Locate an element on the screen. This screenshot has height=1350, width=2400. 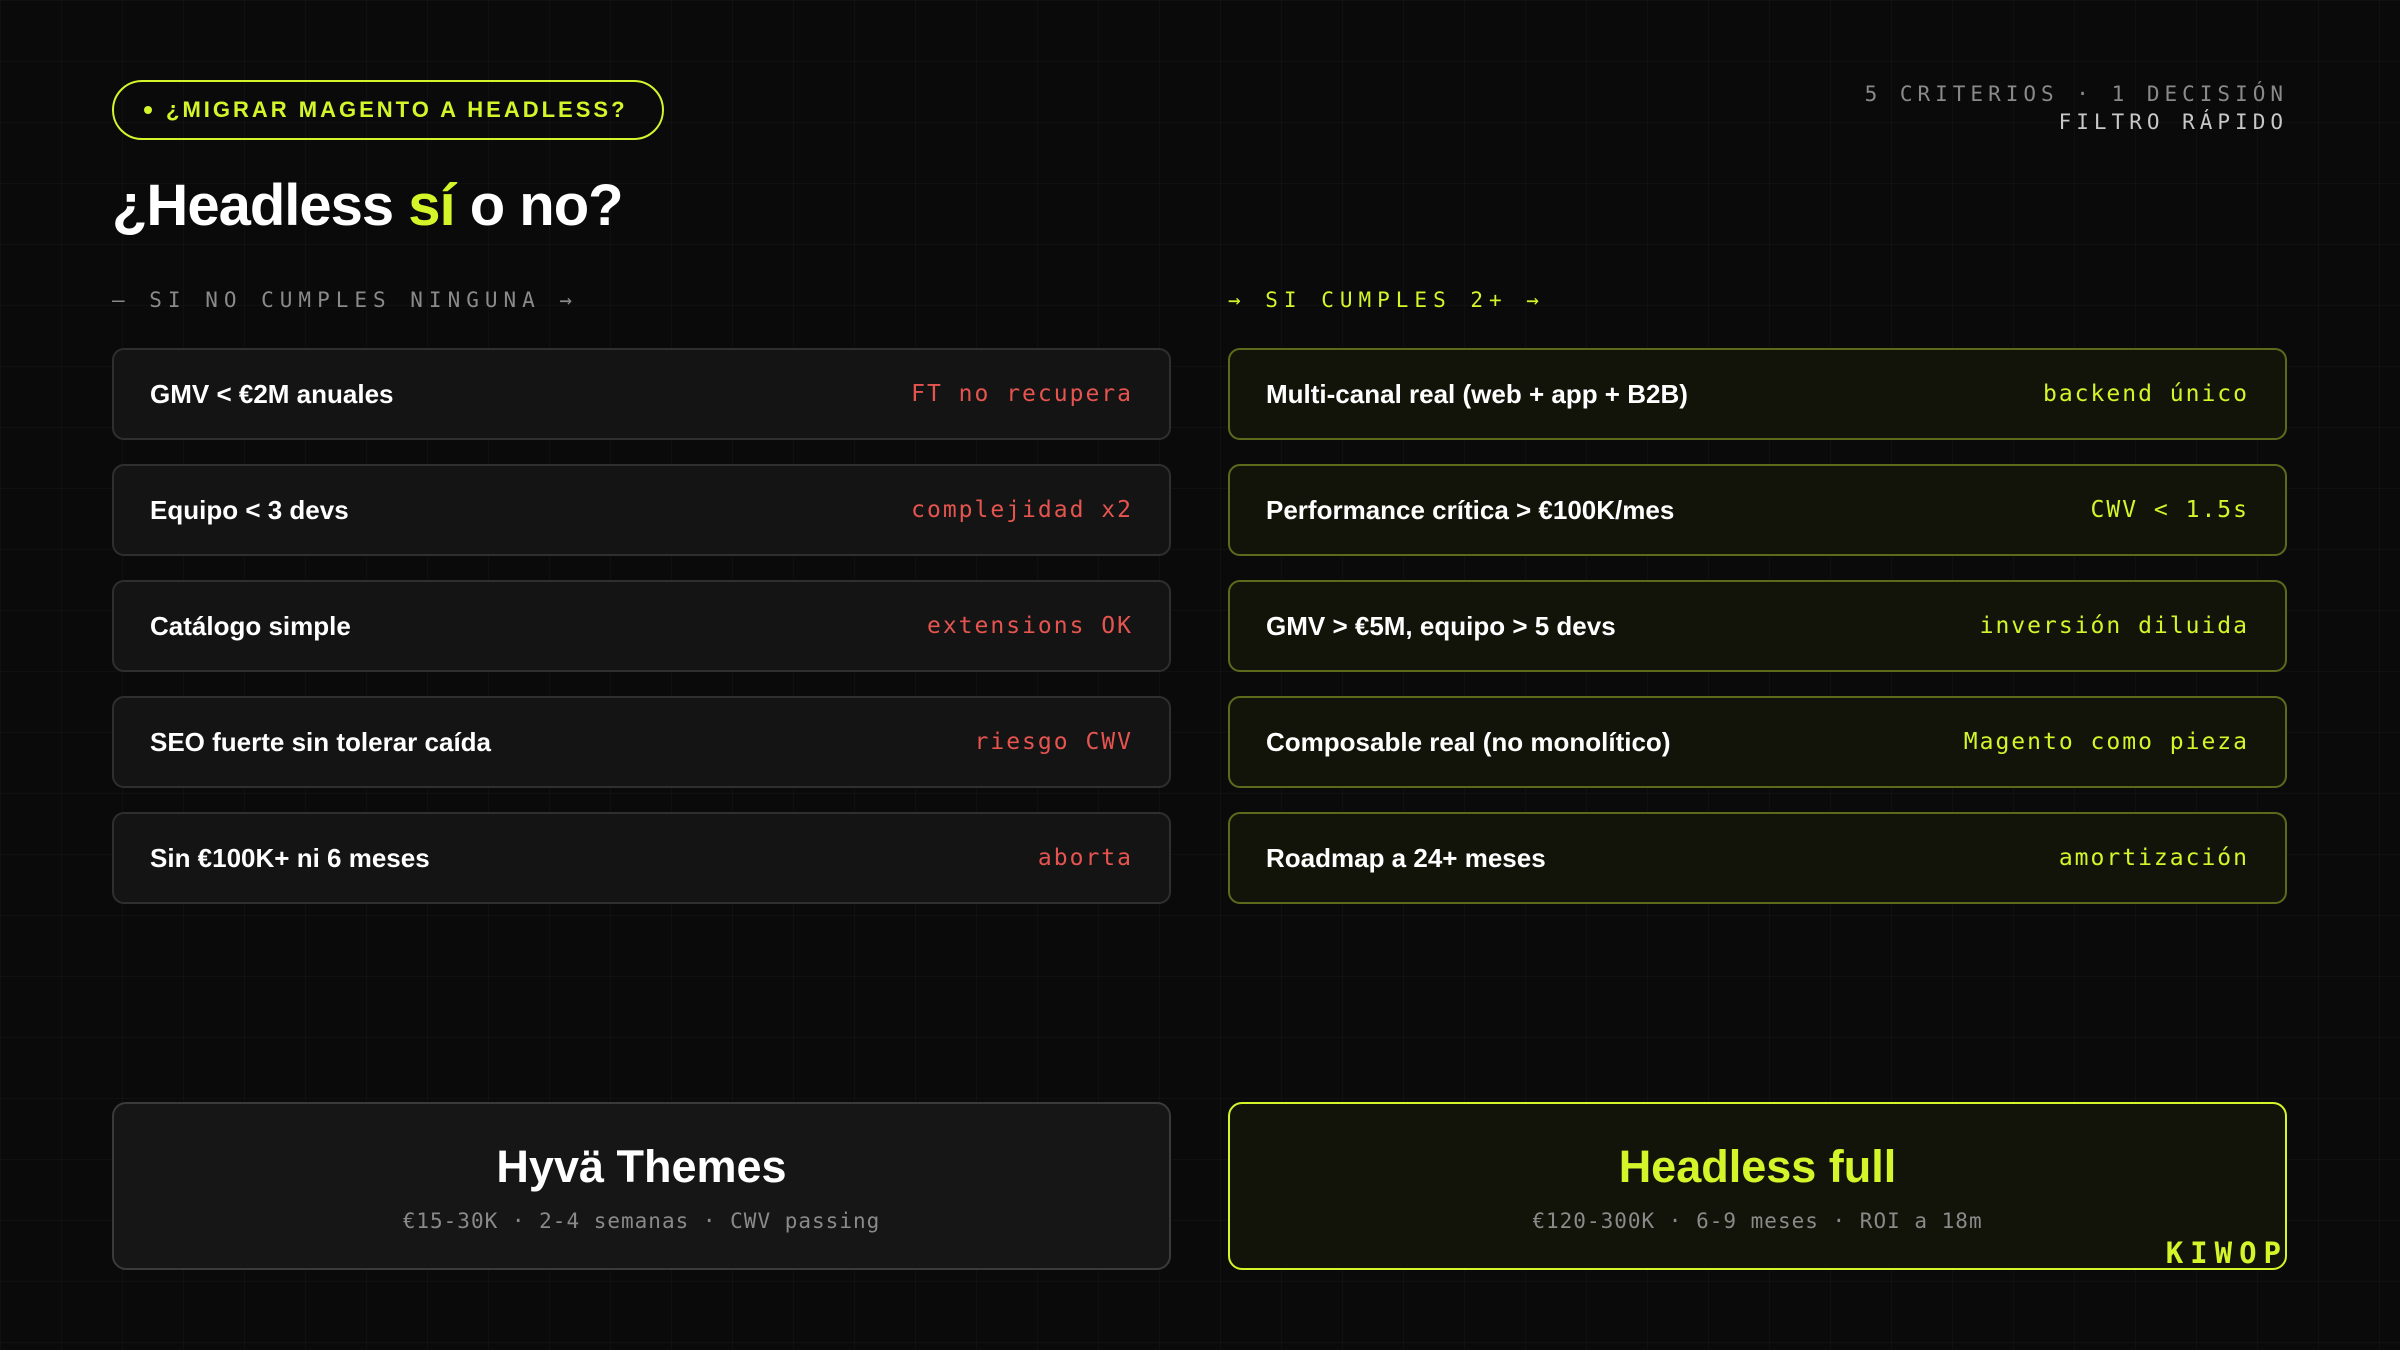
topic-badge: ¿MIGRAR MAGENTO A HEADLESS? is located at coordinates (388, 110).